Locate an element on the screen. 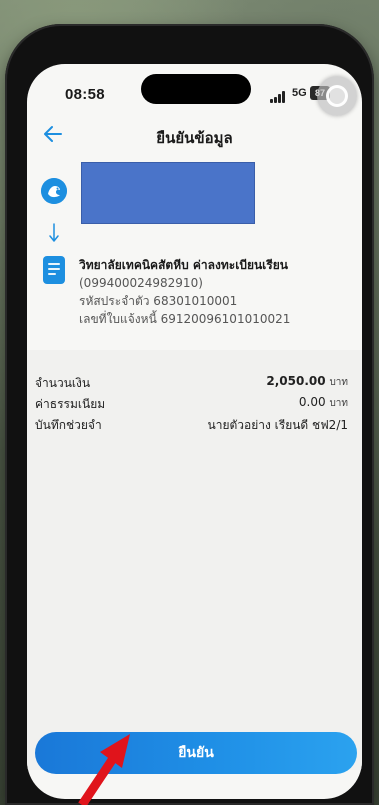  signal-icon is located at coordinates (280, 97).